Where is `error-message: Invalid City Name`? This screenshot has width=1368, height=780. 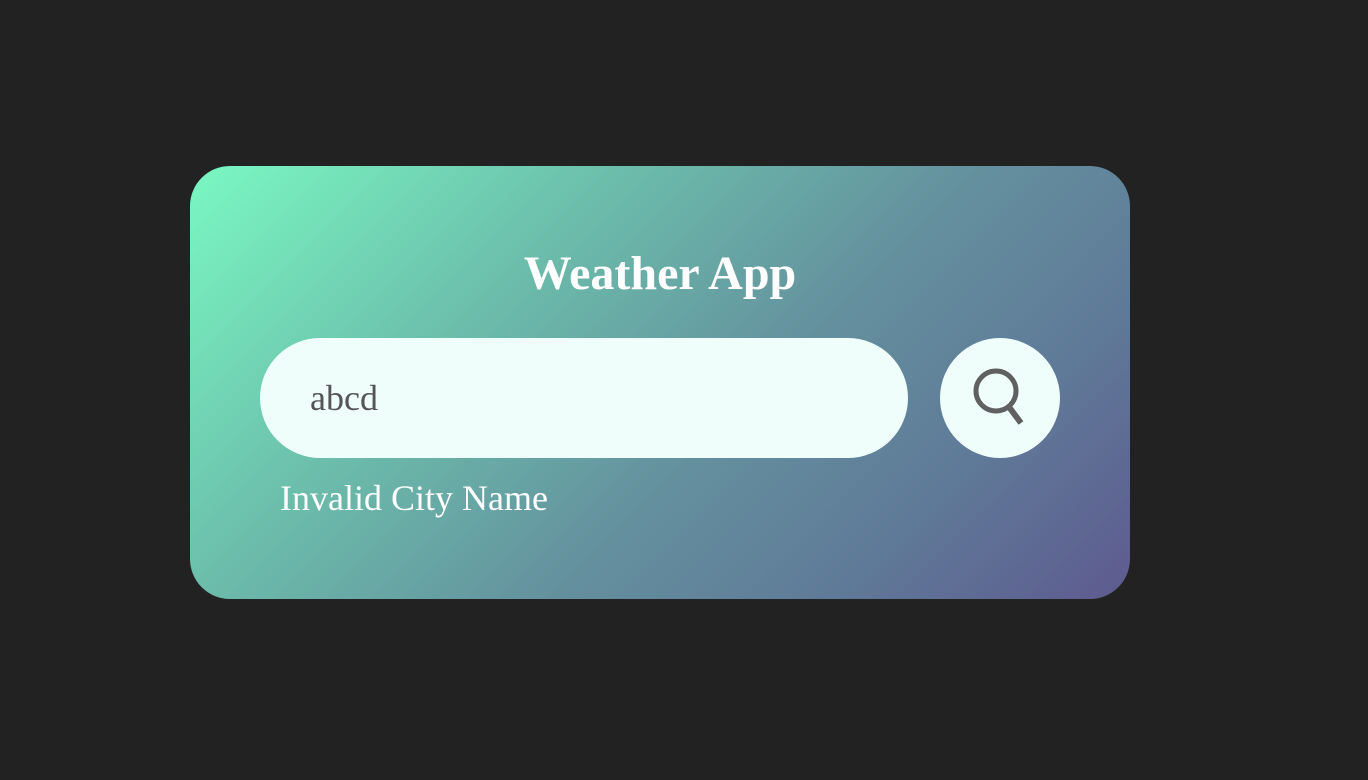
error-message: Invalid City Name is located at coordinates (414, 498).